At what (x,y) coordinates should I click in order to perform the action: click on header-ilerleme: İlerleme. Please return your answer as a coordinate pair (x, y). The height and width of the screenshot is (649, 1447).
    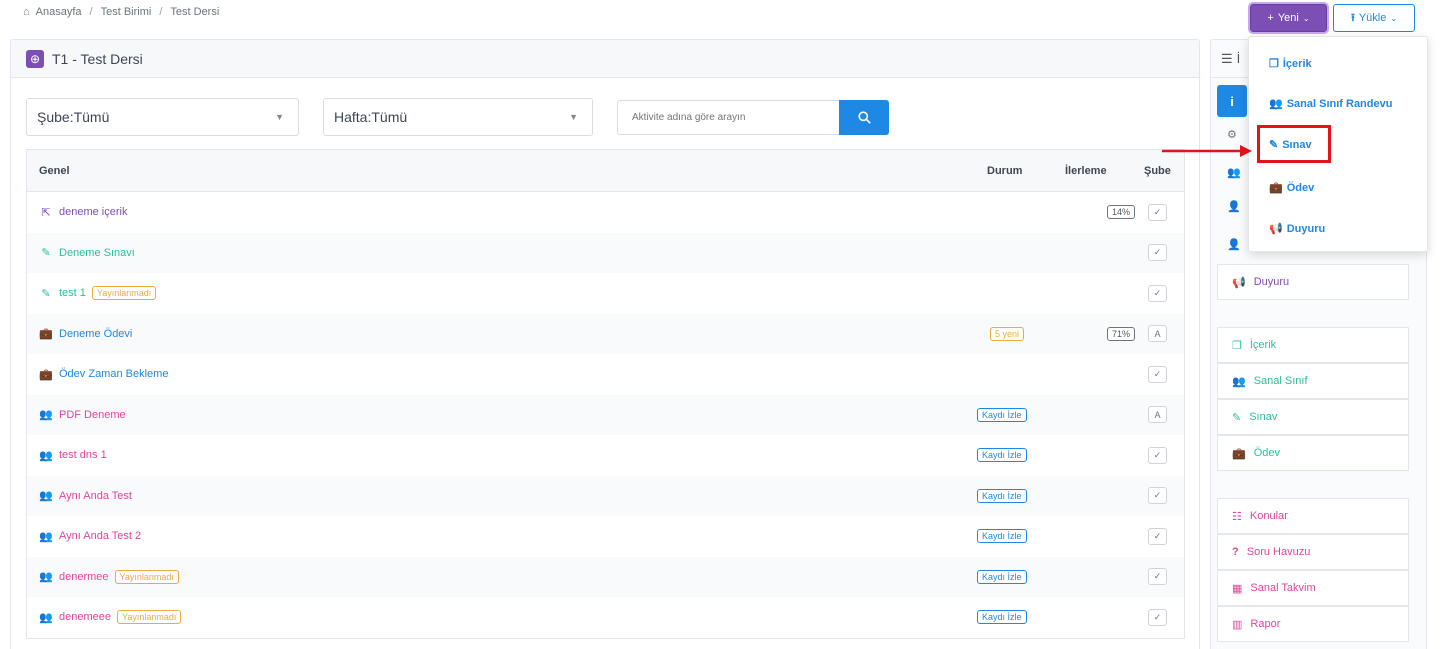
    Looking at the image, I should click on (1086, 171).